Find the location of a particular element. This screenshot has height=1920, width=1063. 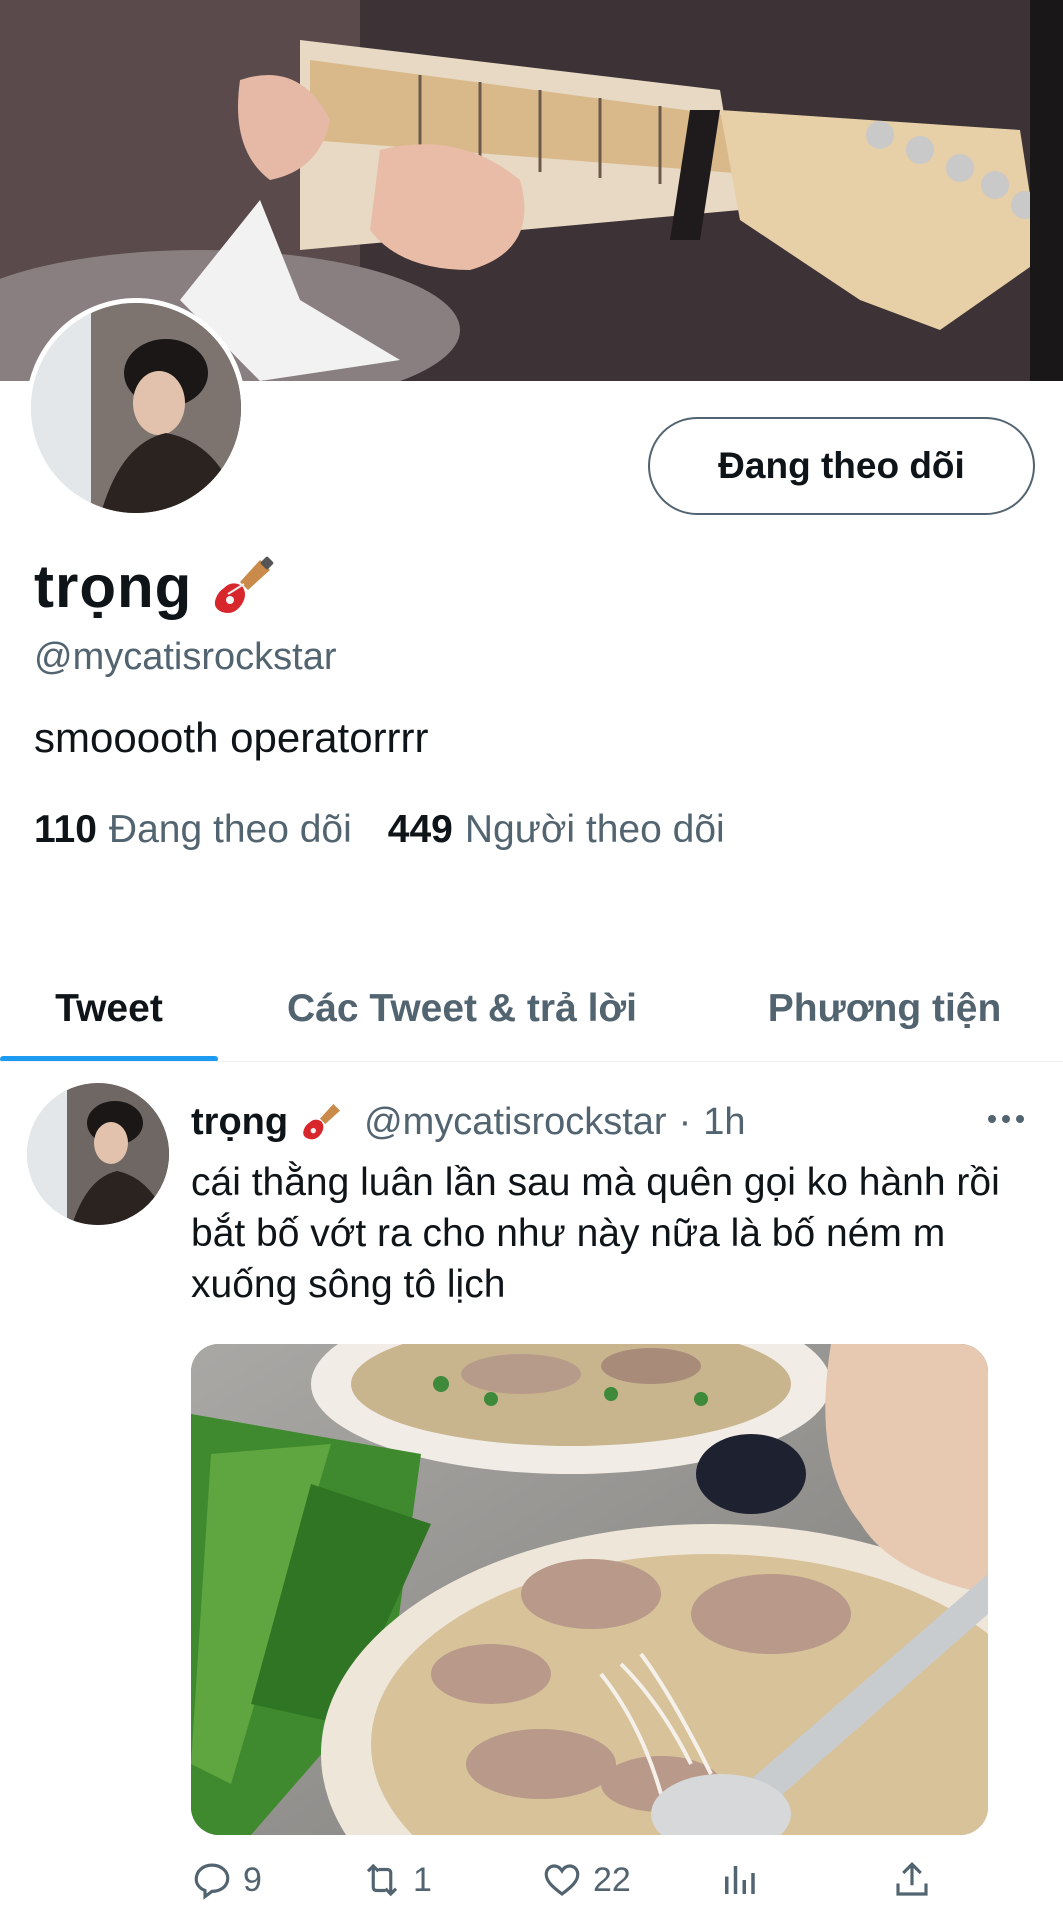

tweet-author-name: trọng is located at coordinates (239, 1122).